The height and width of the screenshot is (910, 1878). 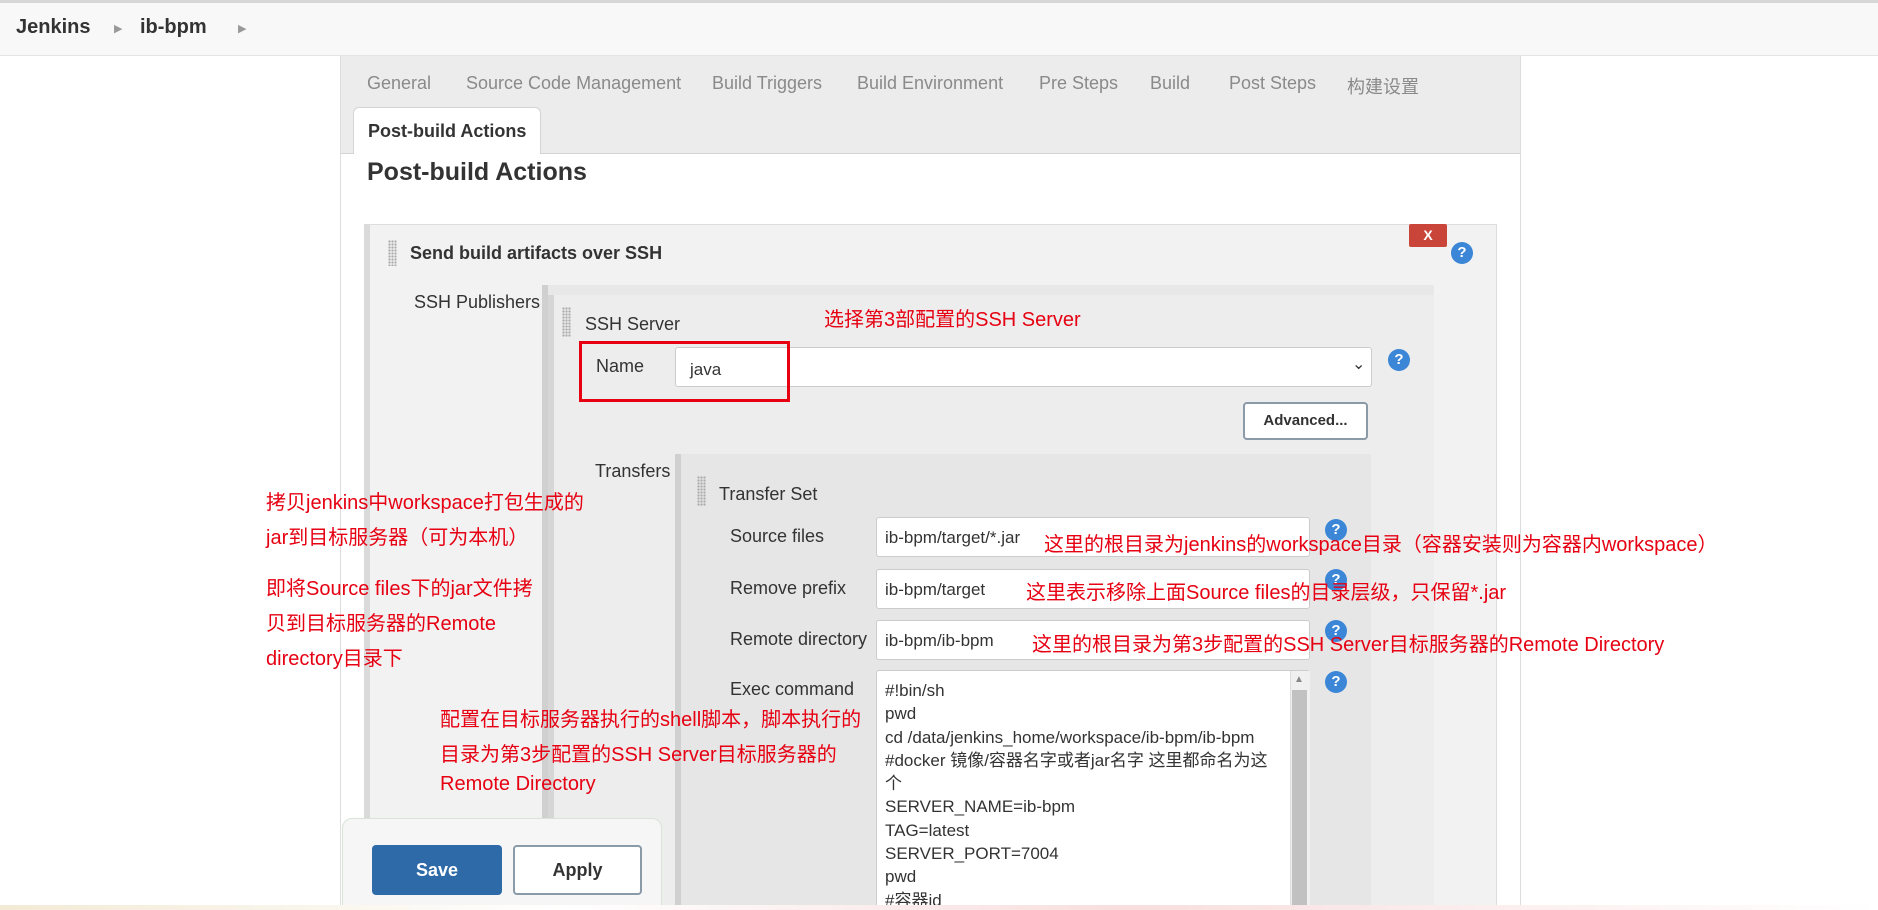 I want to click on remote-directory-label: Remote directory, so click(x=799, y=639).